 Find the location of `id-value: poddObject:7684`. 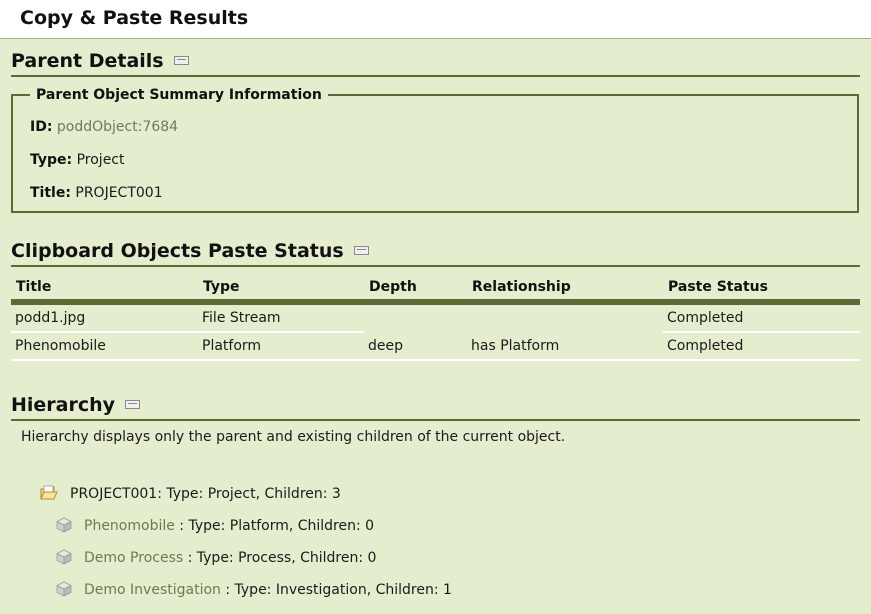

id-value: poddObject:7684 is located at coordinates (117, 127).